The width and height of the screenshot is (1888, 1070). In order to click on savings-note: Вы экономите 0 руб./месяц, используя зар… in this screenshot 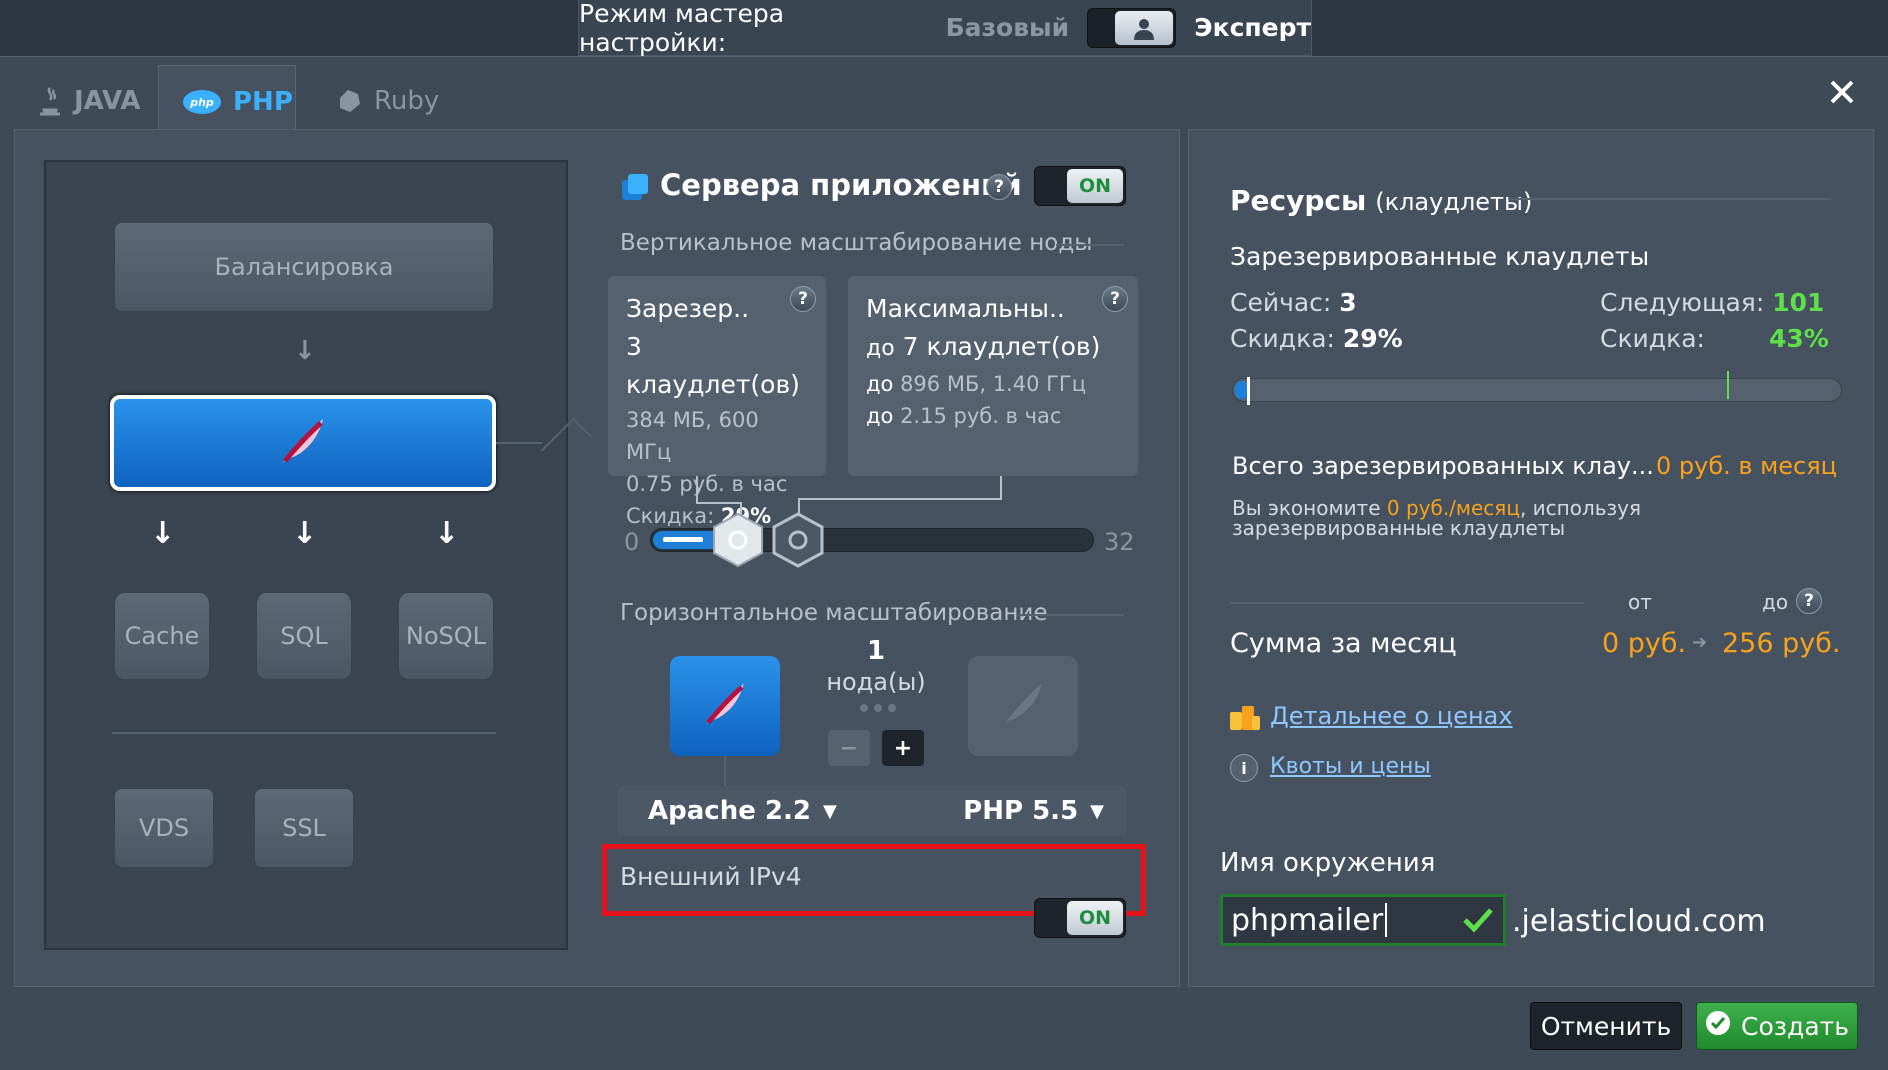, I will do `click(1436, 518)`.